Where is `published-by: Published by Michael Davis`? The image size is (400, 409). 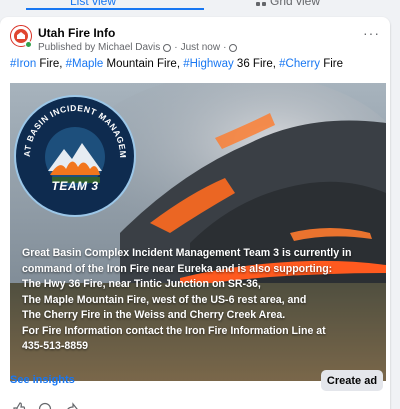 published-by: Published by Michael Davis is located at coordinates (99, 47).